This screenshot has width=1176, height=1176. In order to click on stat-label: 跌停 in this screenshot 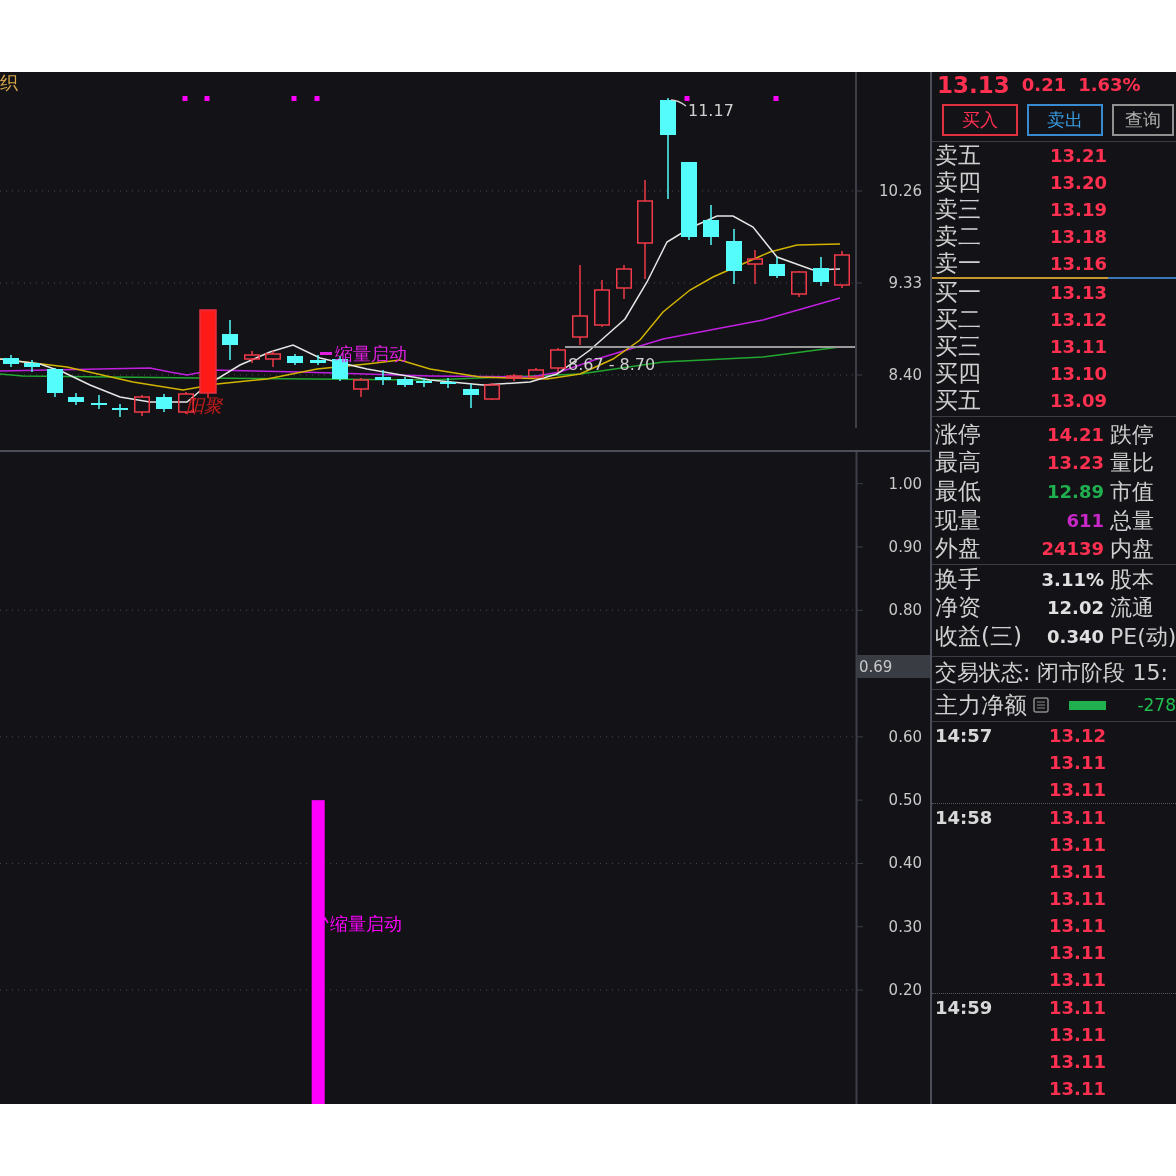, I will do `click(1132, 434)`.